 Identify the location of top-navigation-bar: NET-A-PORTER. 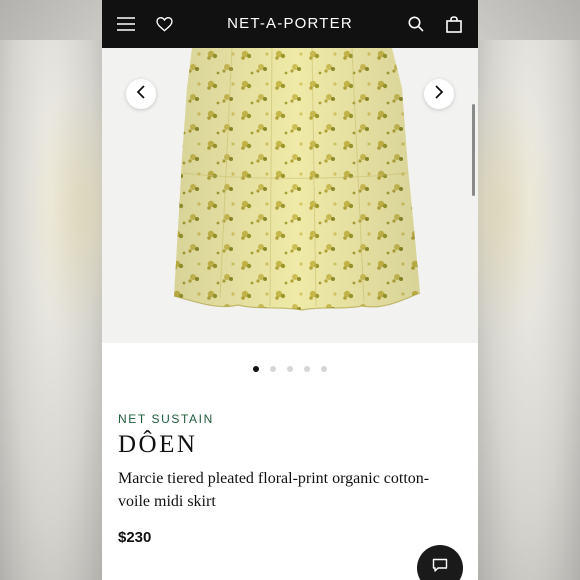
(290, 24).